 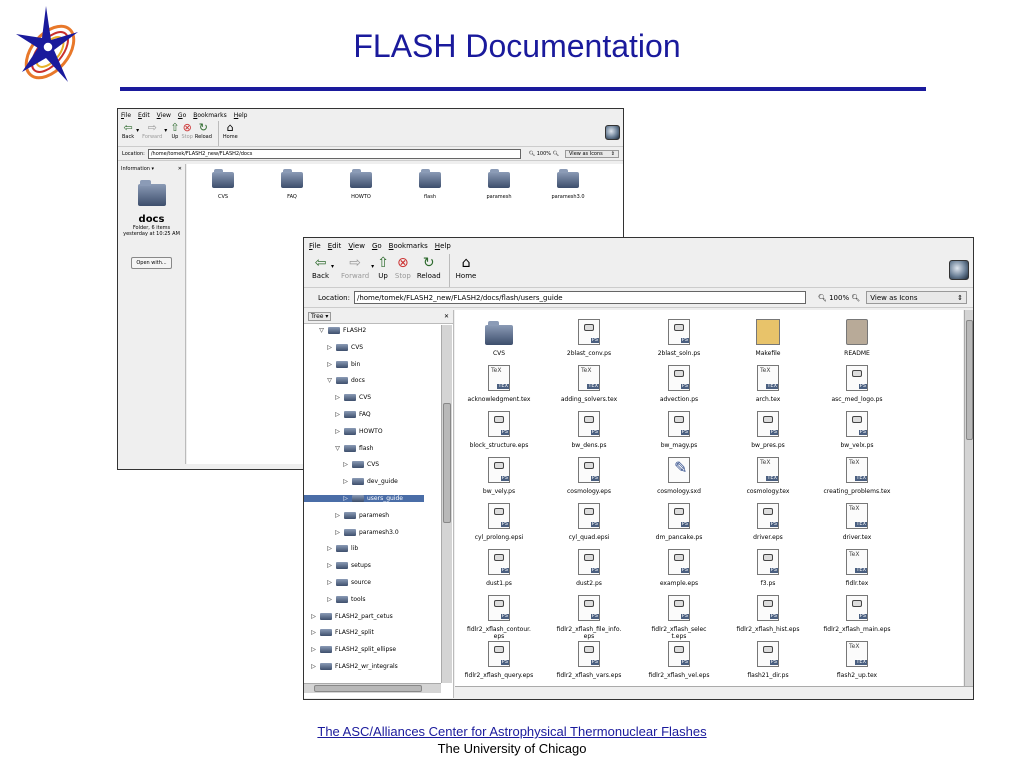 I want to click on file-item: PS 2blast_conv.ps, so click(x=589, y=338).